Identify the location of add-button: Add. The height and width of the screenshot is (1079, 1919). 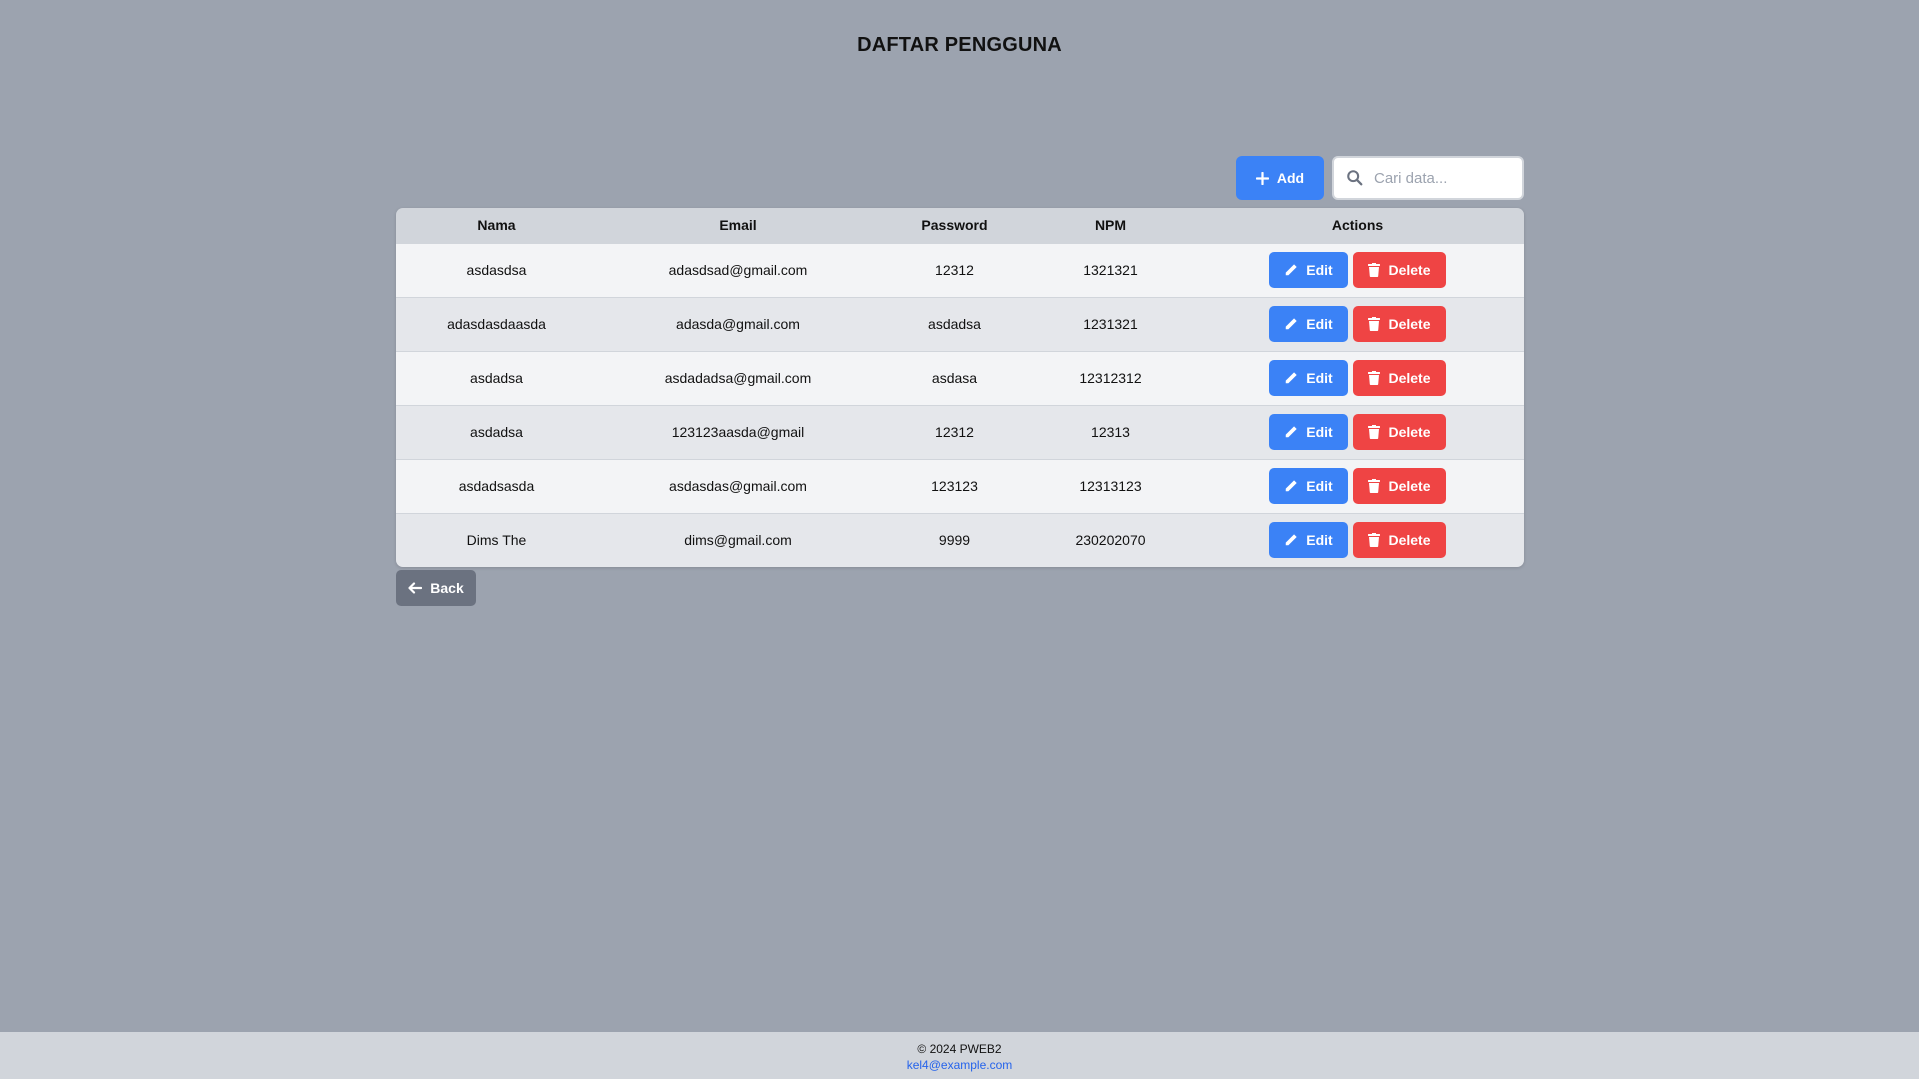
(1280, 178).